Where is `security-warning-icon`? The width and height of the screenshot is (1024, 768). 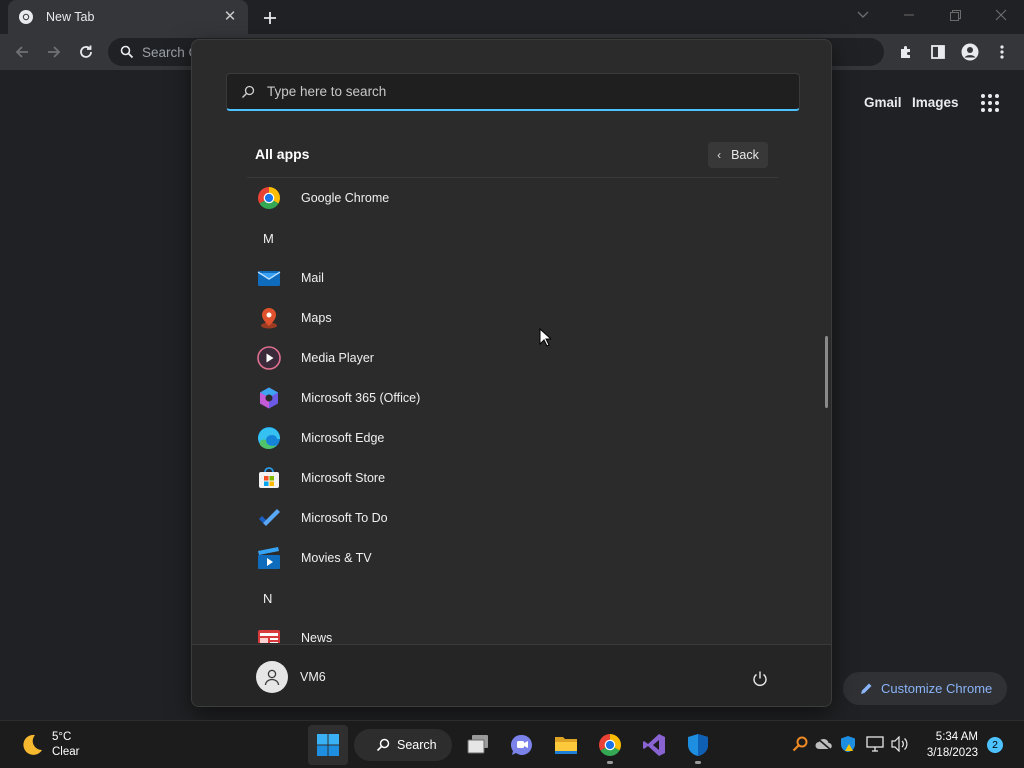 security-warning-icon is located at coordinates (848, 744).